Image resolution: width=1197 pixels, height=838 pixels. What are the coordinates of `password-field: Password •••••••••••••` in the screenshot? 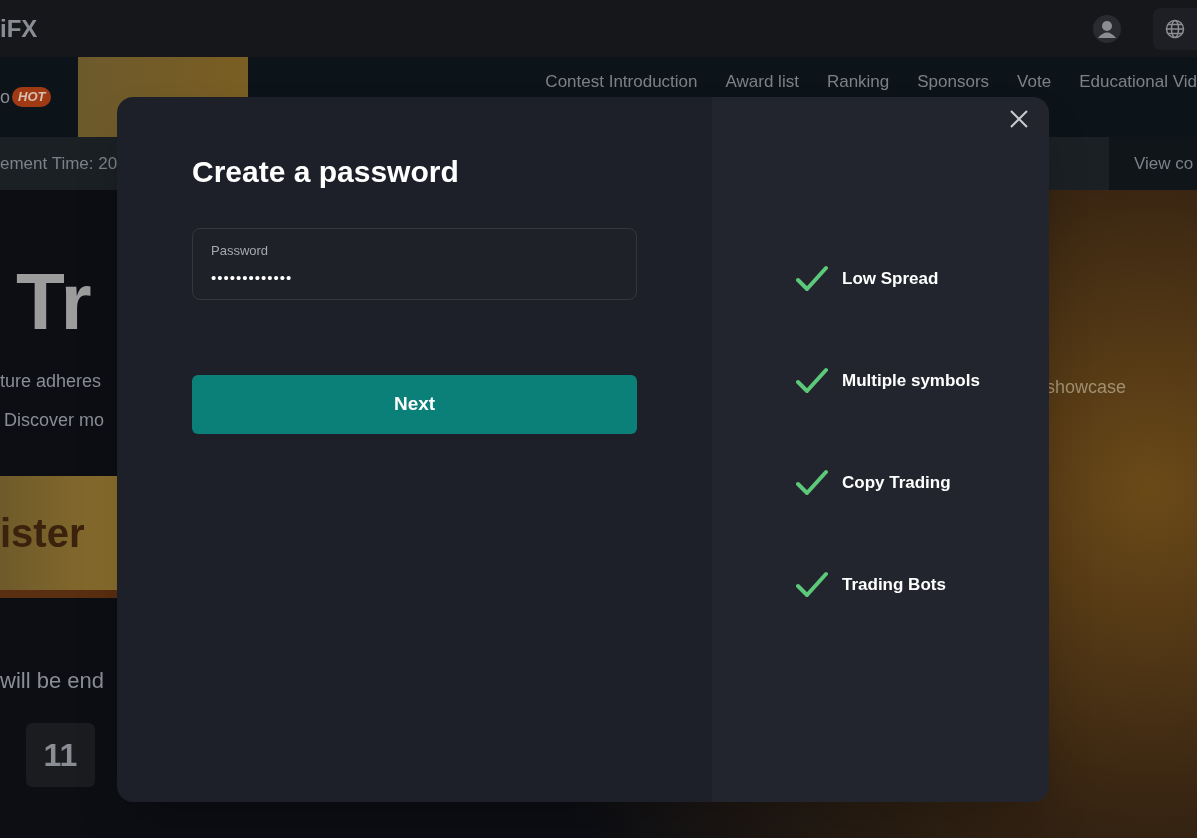 It's located at (414, 264).